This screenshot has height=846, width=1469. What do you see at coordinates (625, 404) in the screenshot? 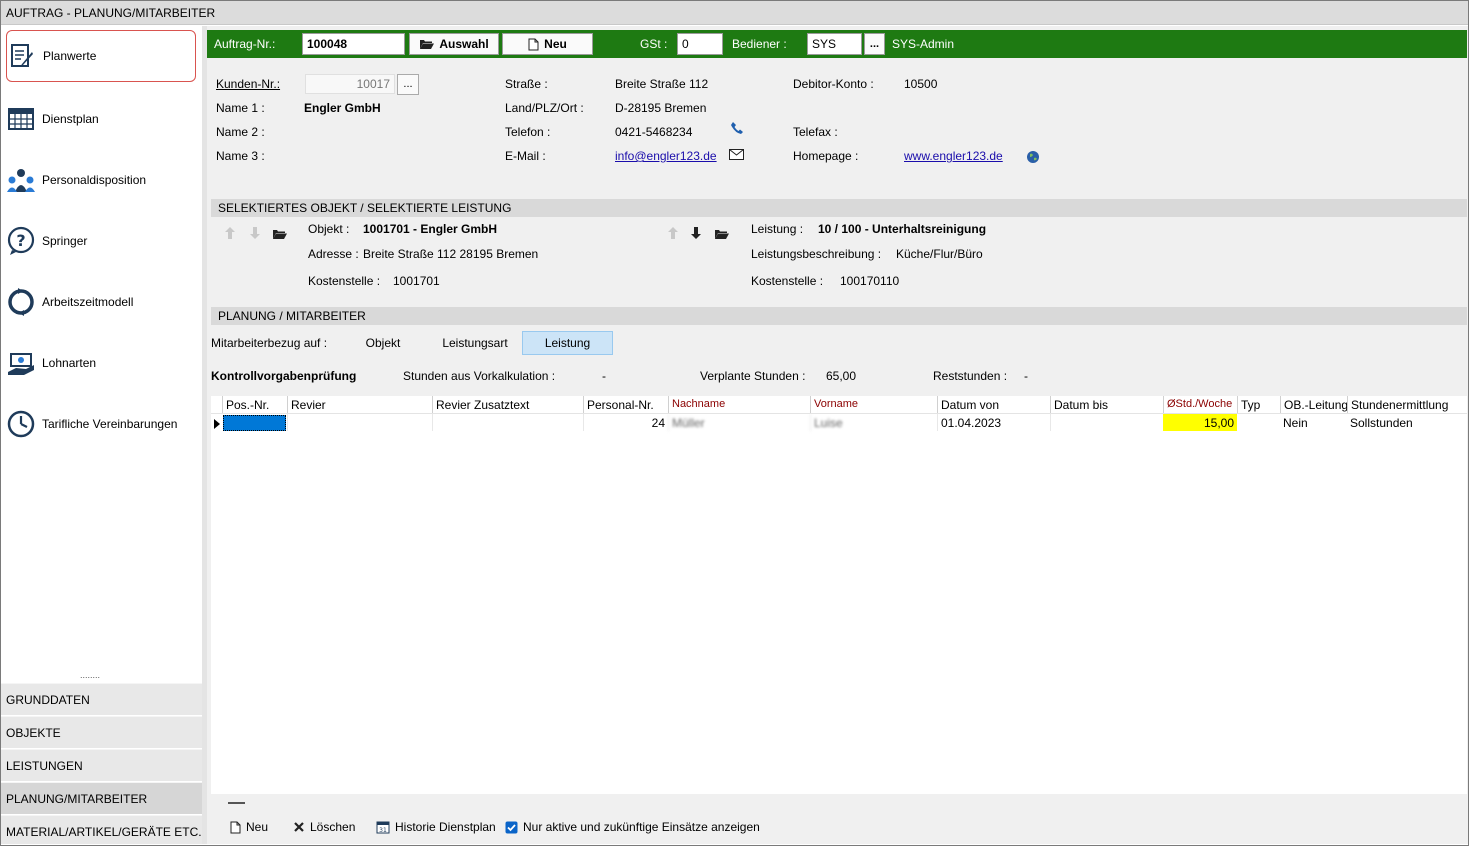
I see `col-personal-nr: Personal-Nr.` at bounding box center [625, 404].